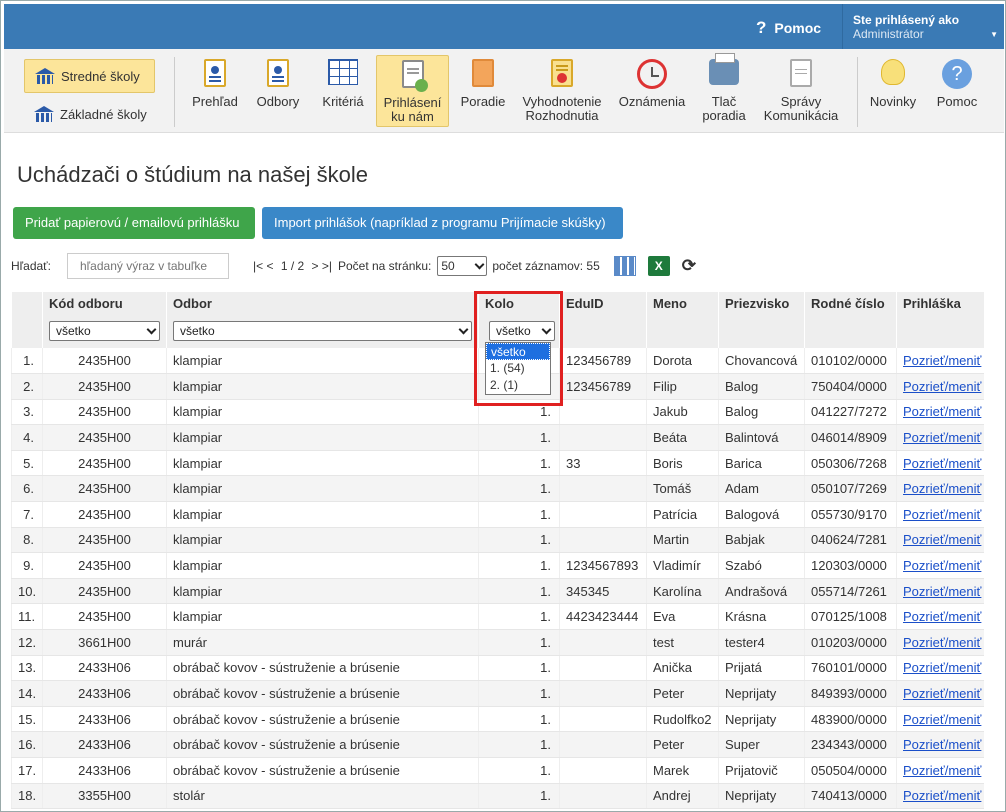 The height and width of the screenshot is (812, 1006). What do you see at coordinates (104, 796) in the screenshot?
I see `cell-code: 3355H00` at bounding box center [104, 796].